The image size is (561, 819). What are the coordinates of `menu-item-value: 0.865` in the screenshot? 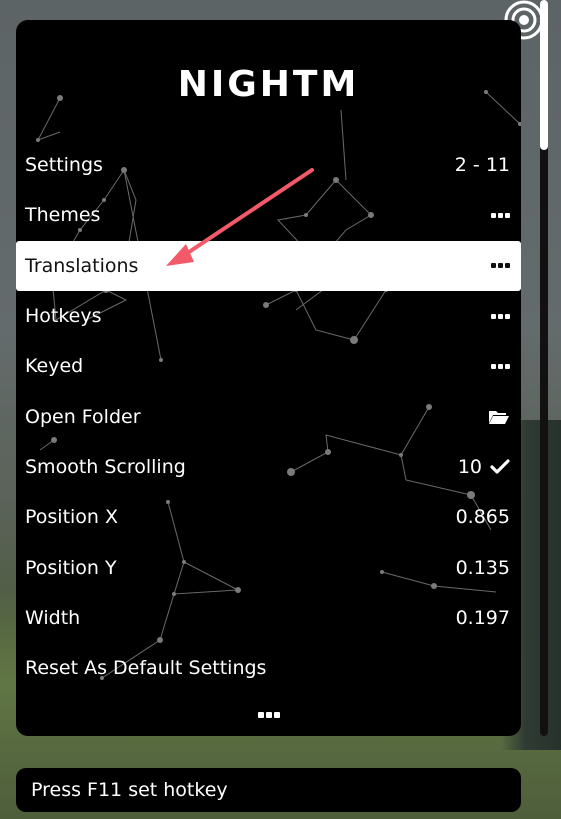 It's located at (482, 517).